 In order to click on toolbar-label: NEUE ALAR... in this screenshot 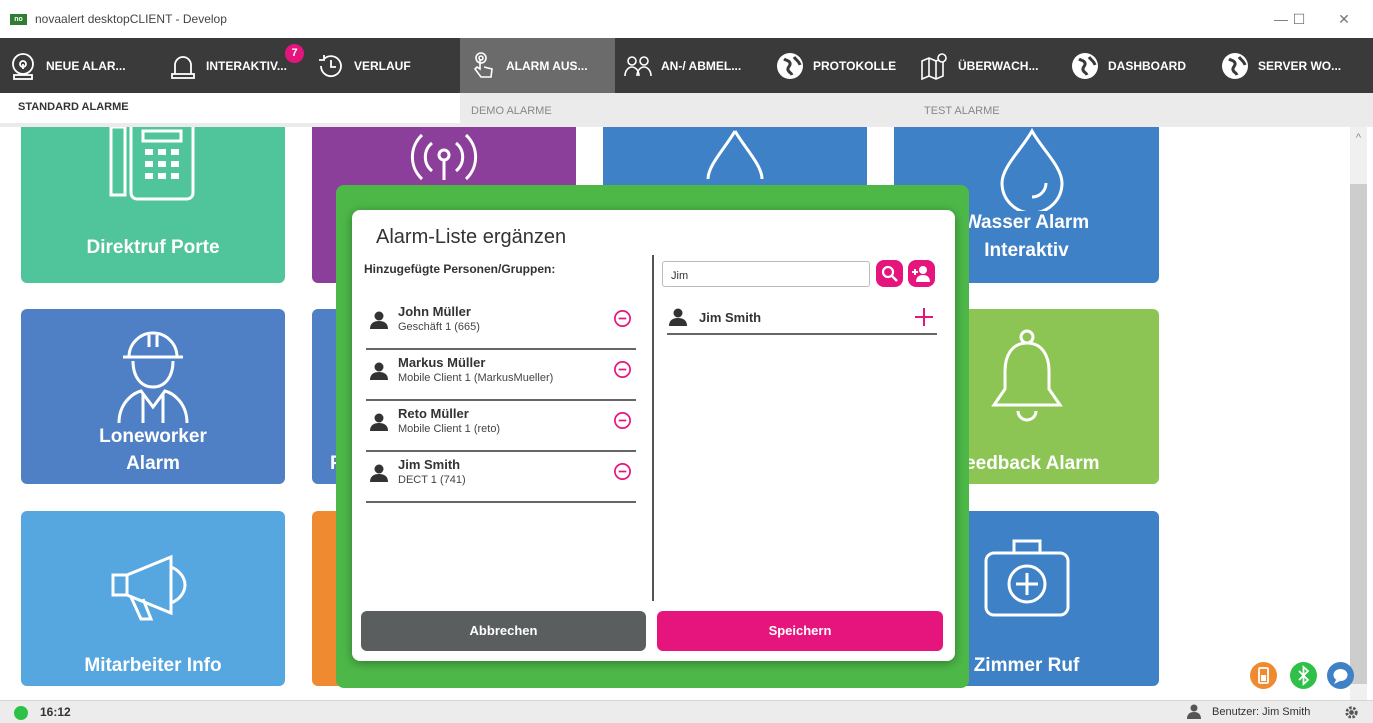, I will do `click(86, 65)`.